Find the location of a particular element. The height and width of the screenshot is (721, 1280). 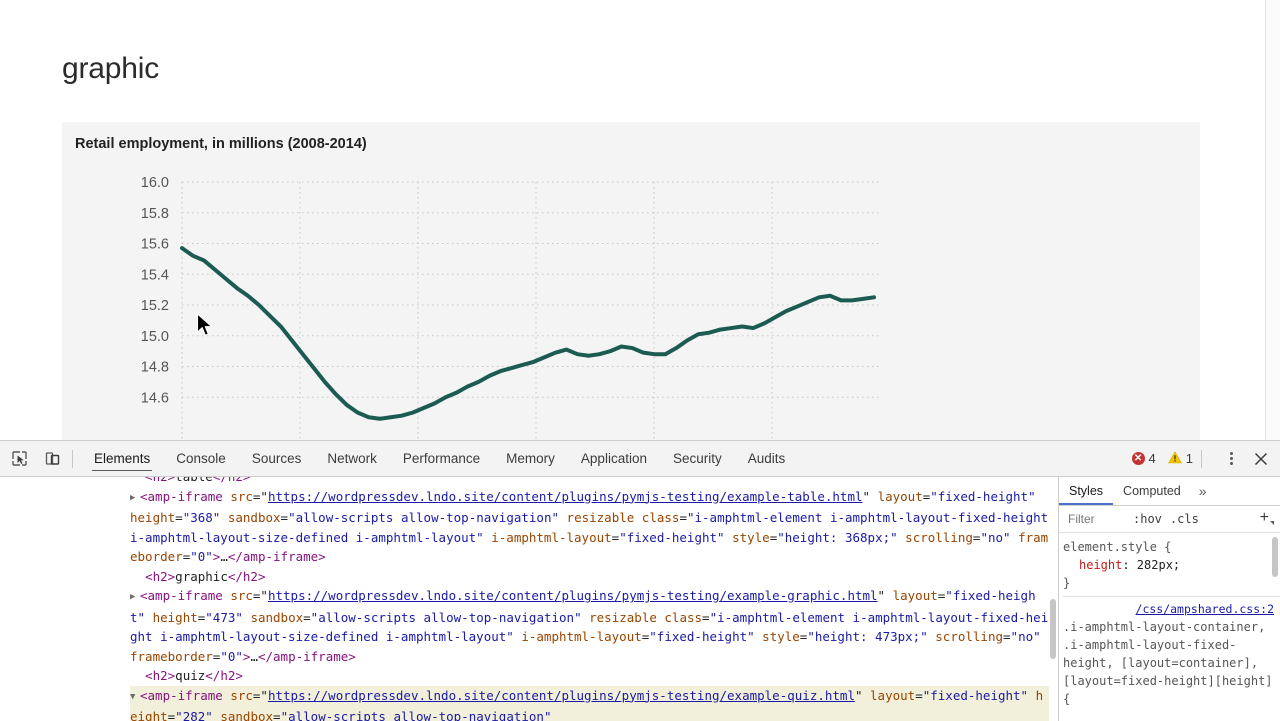

styles-filter-bar: :hov .cls + is located at coordinates (1169, 519).